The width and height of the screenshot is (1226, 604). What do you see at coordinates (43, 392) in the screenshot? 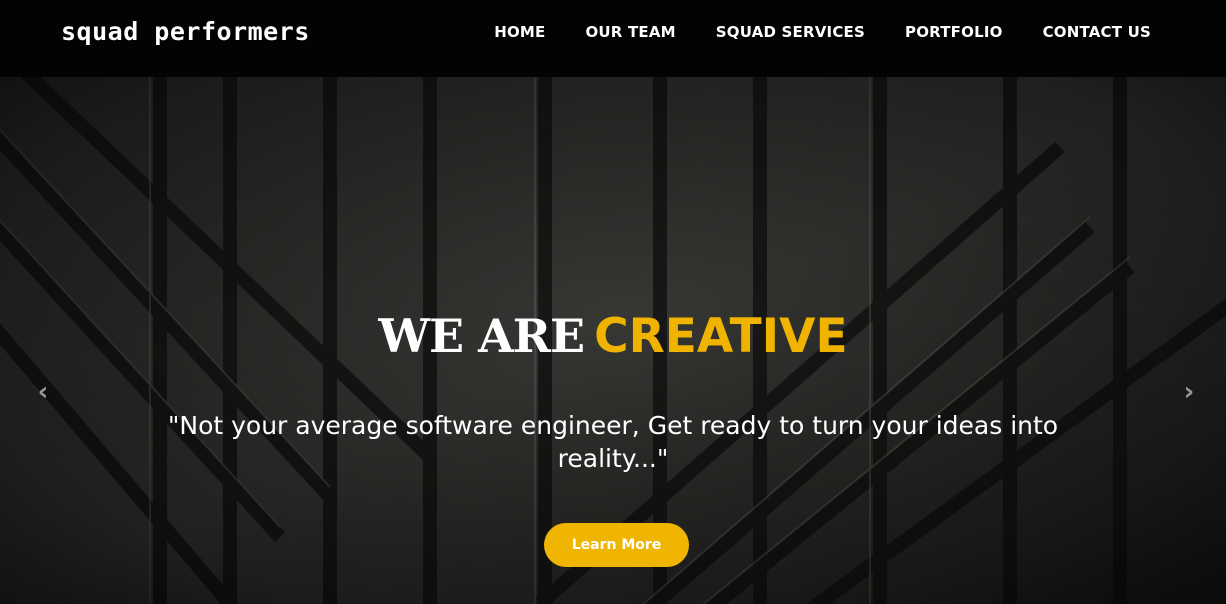
I see `chevron-left-icon: ‹` at bounding box center [43, 392].